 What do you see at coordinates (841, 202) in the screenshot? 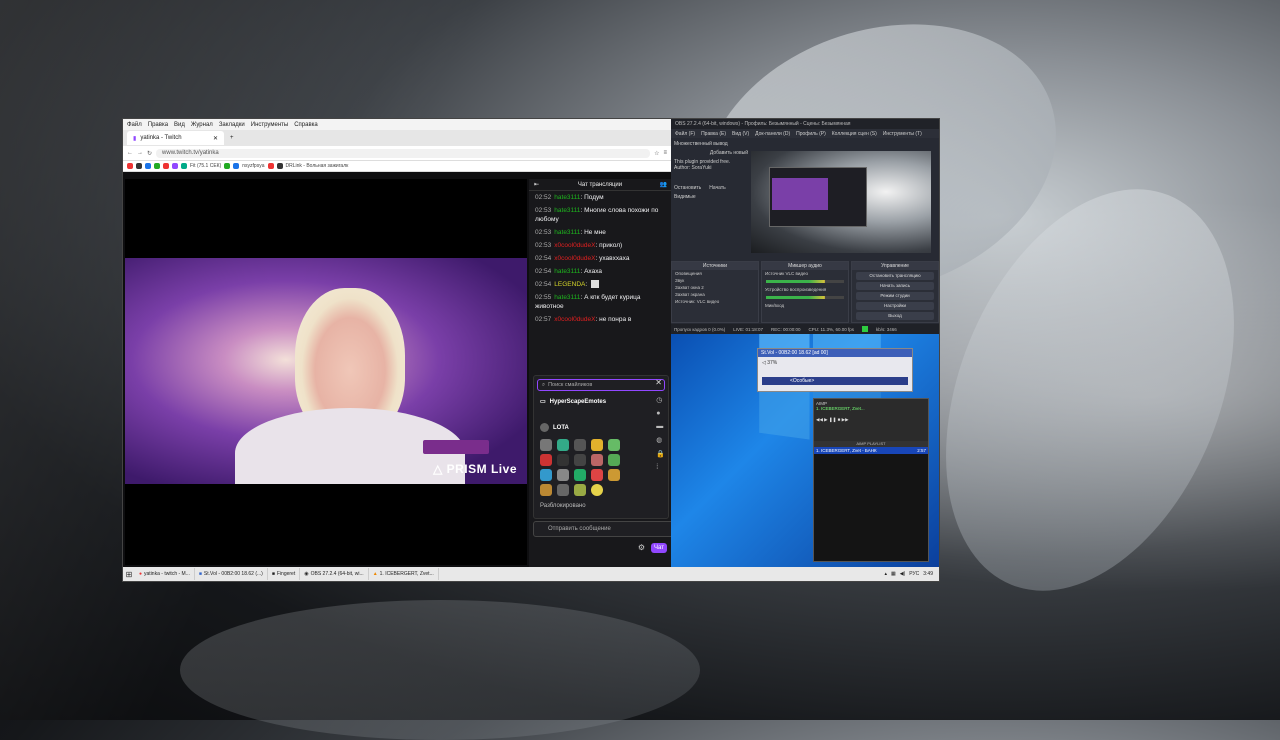
I see `obs-preview` at bounding box center [841, 202].